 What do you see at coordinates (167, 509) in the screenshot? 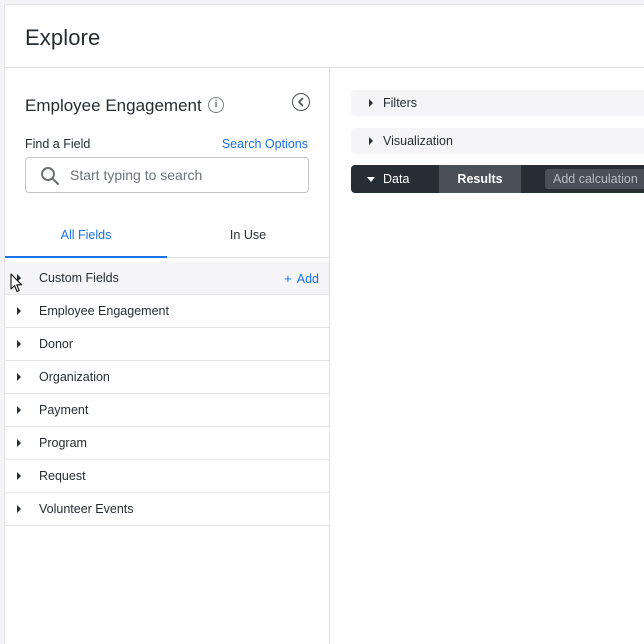
I see `field-group-volunteer-events: Volunteer Events` at bounding box center [167, 509].